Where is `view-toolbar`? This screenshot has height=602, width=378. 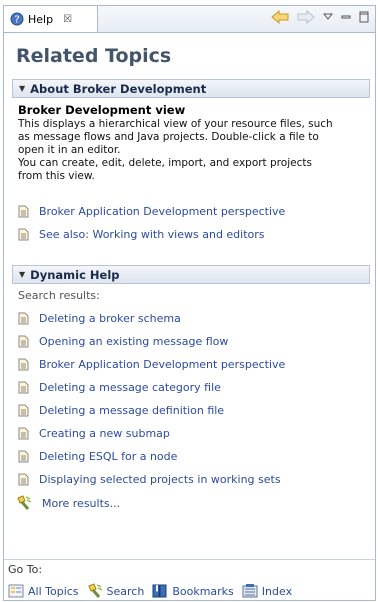 view-toolbar is located at coordinates (320, 17).